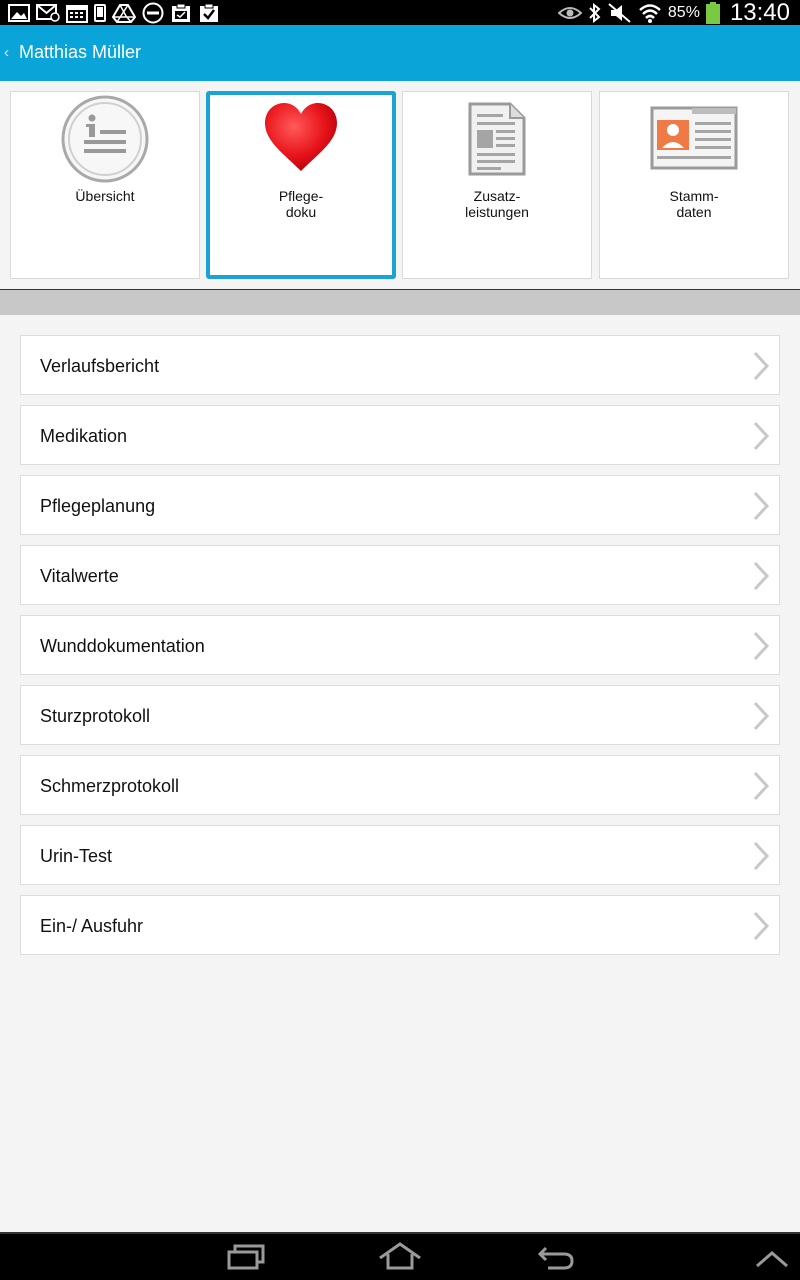 The width and height of the screenshot is (800, 1280). What do you see at coordinates (124, 13) in the screenshot?
I see `drive-icon` at bounding box center [124, 13].